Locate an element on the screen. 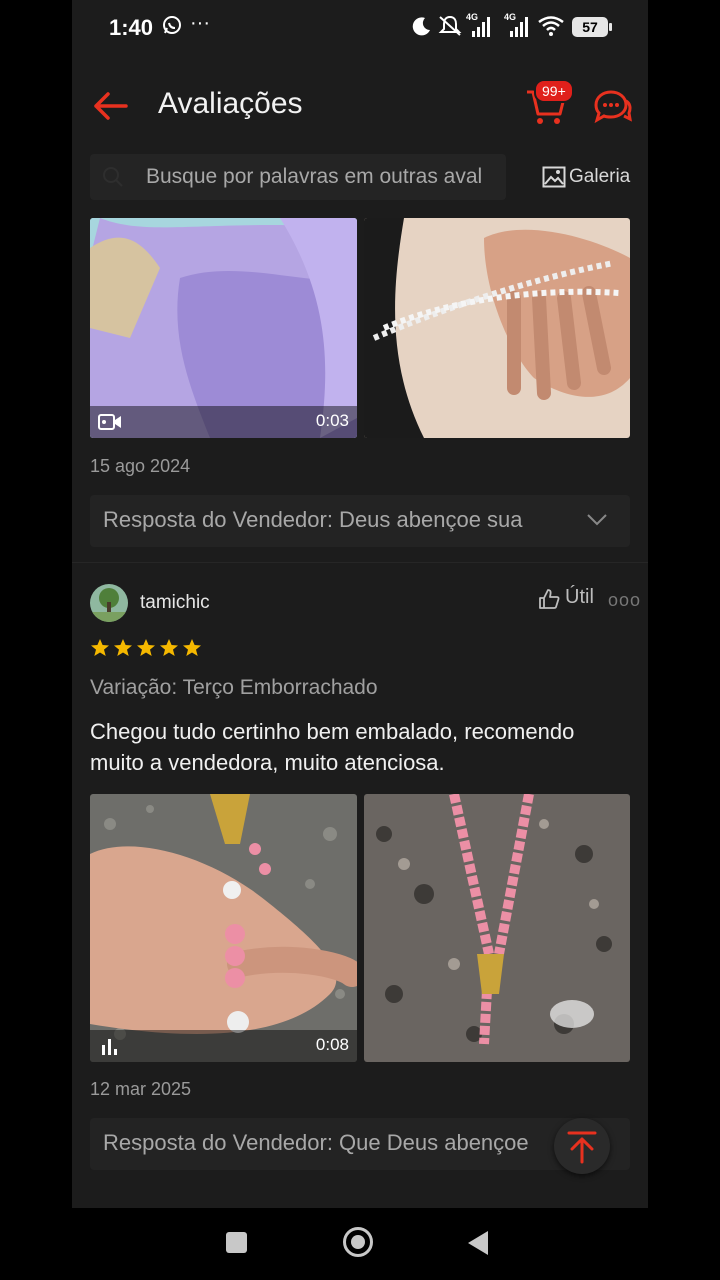  status-bar: 1:40 ··· 4G 4G 57 is located at coordinates (360, 28).